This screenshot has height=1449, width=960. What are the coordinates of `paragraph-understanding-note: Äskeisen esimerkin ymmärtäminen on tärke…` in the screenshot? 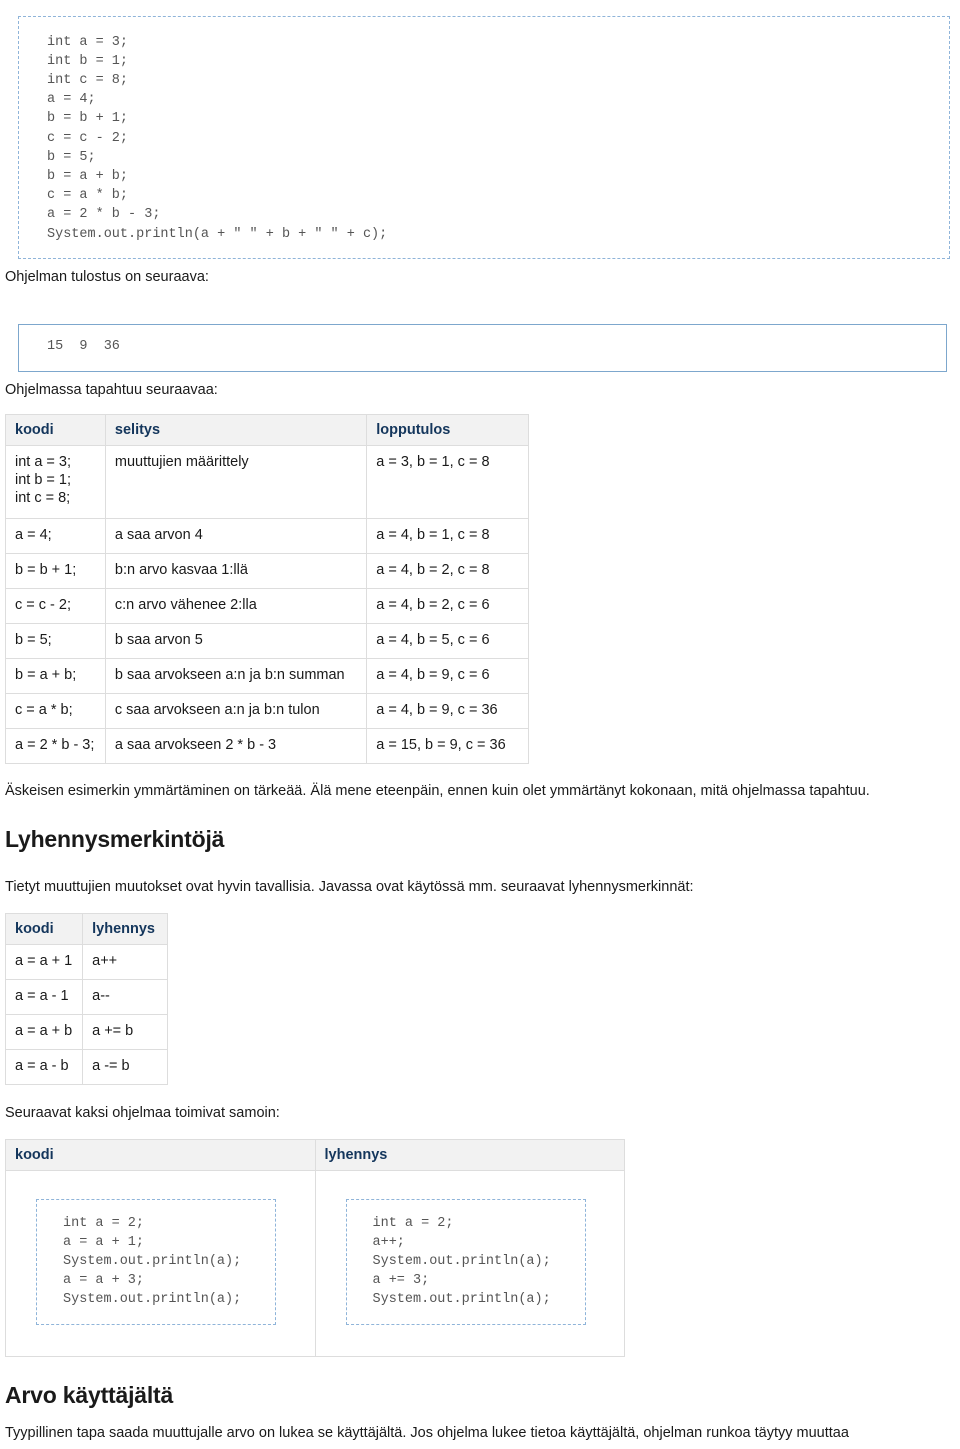 It's located at (437, 791).